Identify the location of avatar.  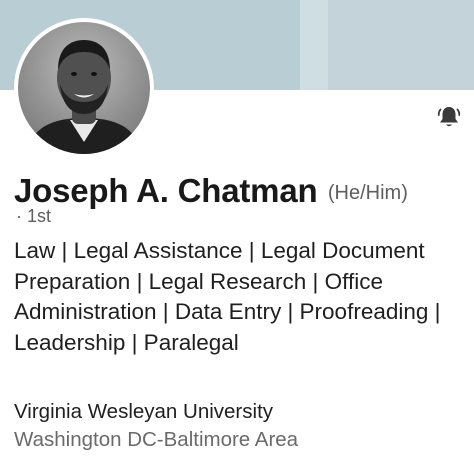
(84, 88).